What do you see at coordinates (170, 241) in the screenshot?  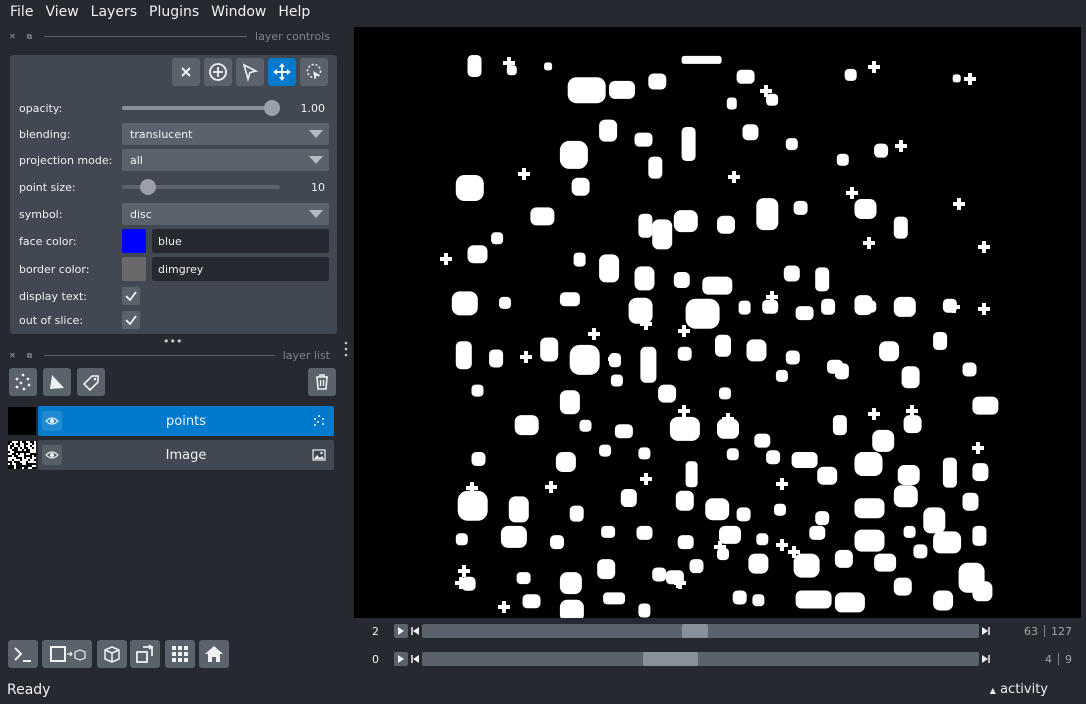 I see `face-color-value: blue` at bounding box center [170, 241].